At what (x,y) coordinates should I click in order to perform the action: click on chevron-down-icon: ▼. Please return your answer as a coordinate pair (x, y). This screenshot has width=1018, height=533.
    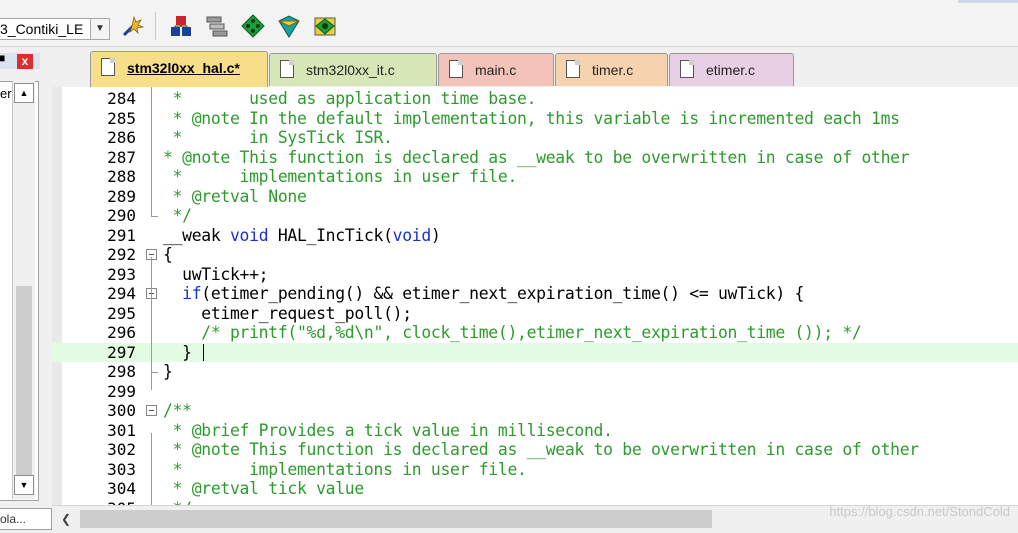
    Looking at the image, I should click on (99, 29).